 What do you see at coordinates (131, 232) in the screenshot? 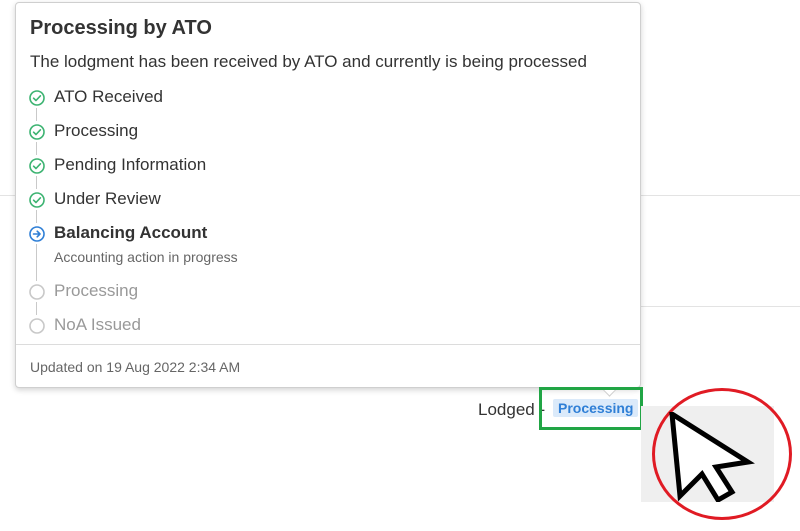
I see `timeline-step-label: Balancing Account` at bounding box center [131, 232].